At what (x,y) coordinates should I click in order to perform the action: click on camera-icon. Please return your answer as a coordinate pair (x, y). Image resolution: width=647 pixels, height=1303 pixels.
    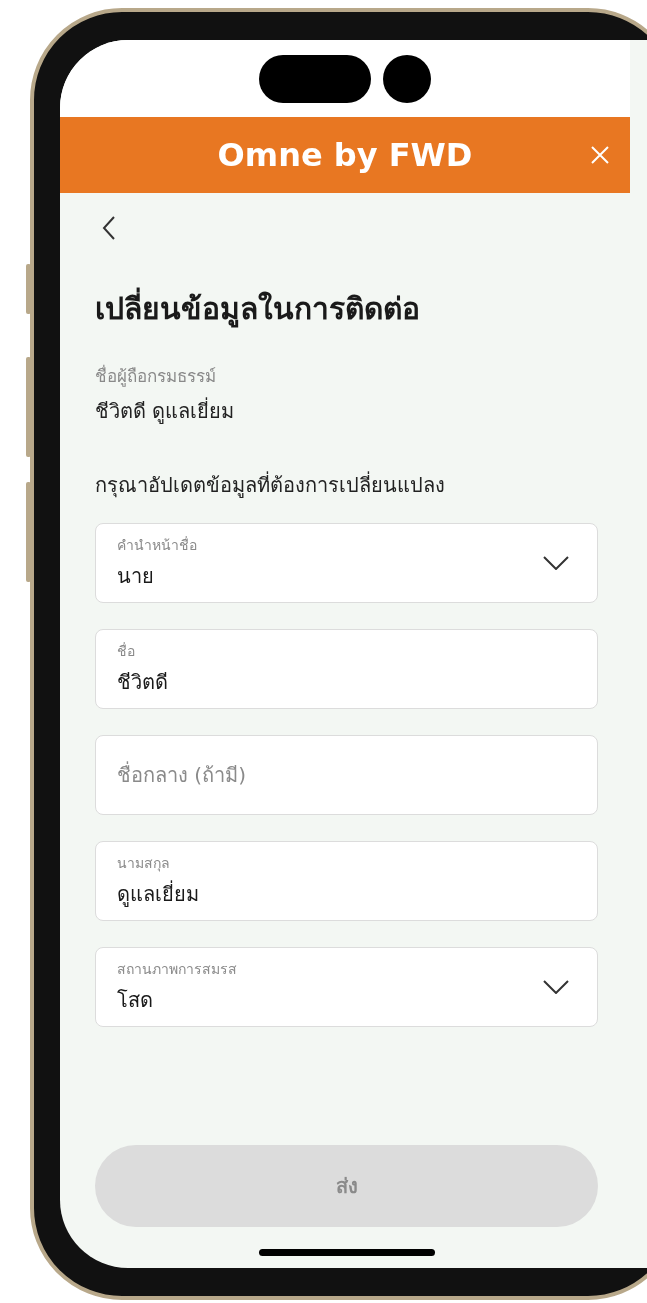
    Looking at the image, I should click on (407, 78).